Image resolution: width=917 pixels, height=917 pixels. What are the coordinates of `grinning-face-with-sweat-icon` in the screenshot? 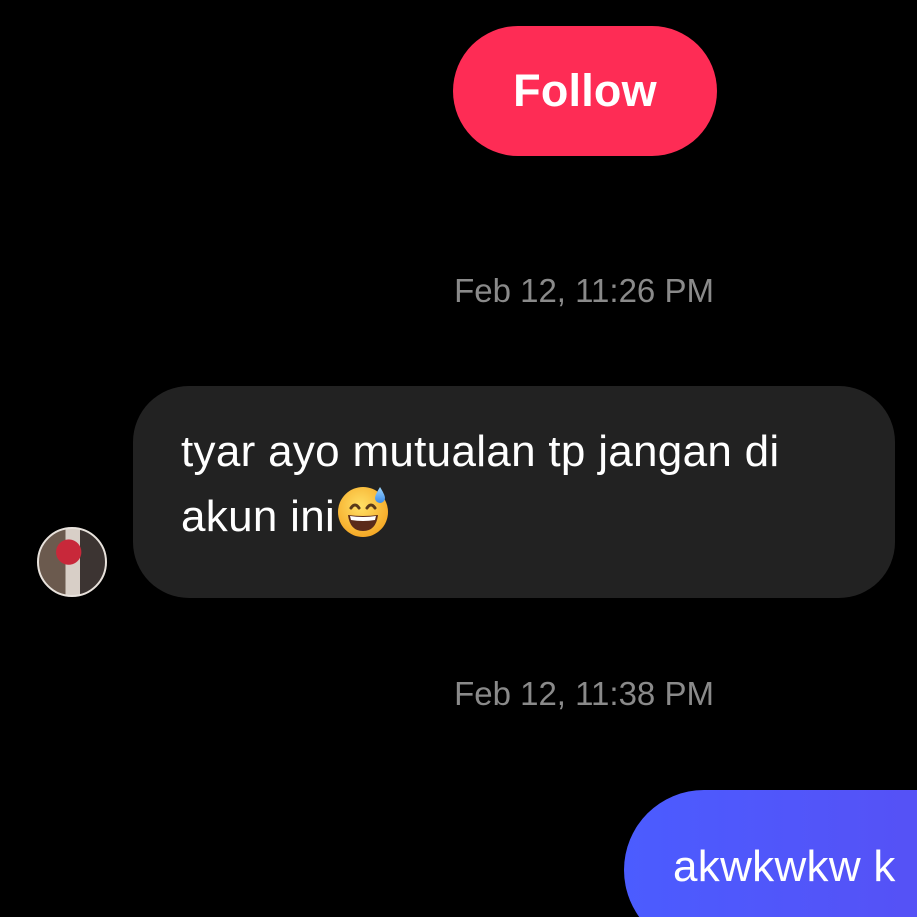 It's located at (363, 512).